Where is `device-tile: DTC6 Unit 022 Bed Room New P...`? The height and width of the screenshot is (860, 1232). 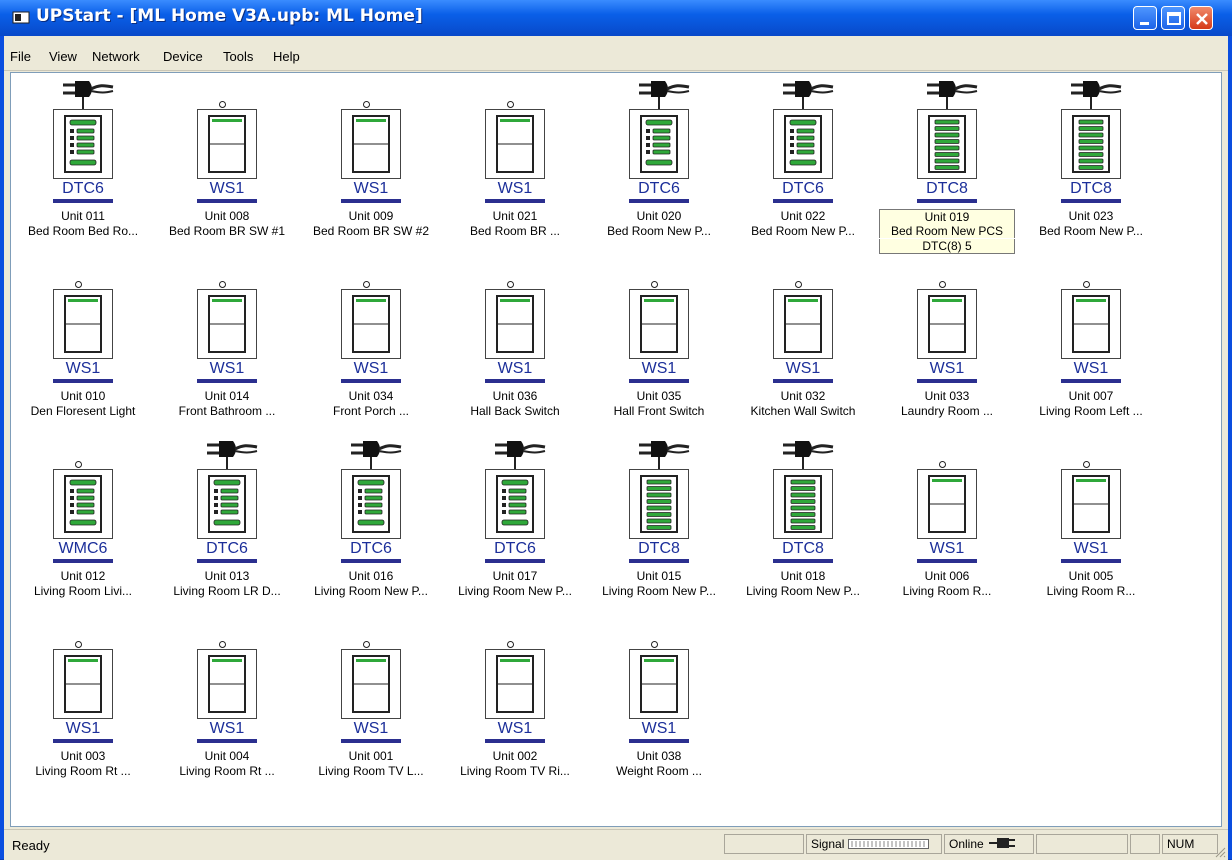 device-tile: DTC6 Unit 022 Bed Room New P... is located at coordinates (803, 164).